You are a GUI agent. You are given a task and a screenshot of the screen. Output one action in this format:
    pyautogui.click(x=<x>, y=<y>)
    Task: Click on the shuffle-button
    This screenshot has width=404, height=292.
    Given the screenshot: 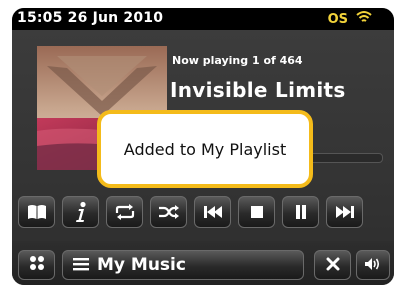 What is the action you would take?
    pyautogui.click(x=168, y=212)
    